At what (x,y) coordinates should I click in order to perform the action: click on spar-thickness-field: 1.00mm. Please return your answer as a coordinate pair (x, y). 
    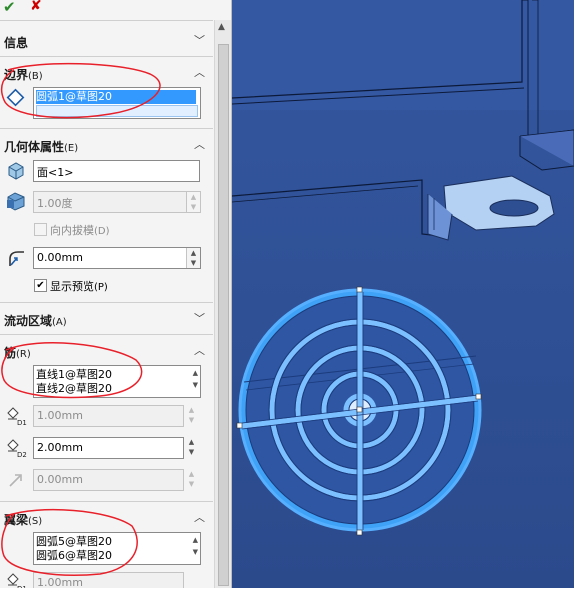
    Looking at the image, I should click on (108, 580).